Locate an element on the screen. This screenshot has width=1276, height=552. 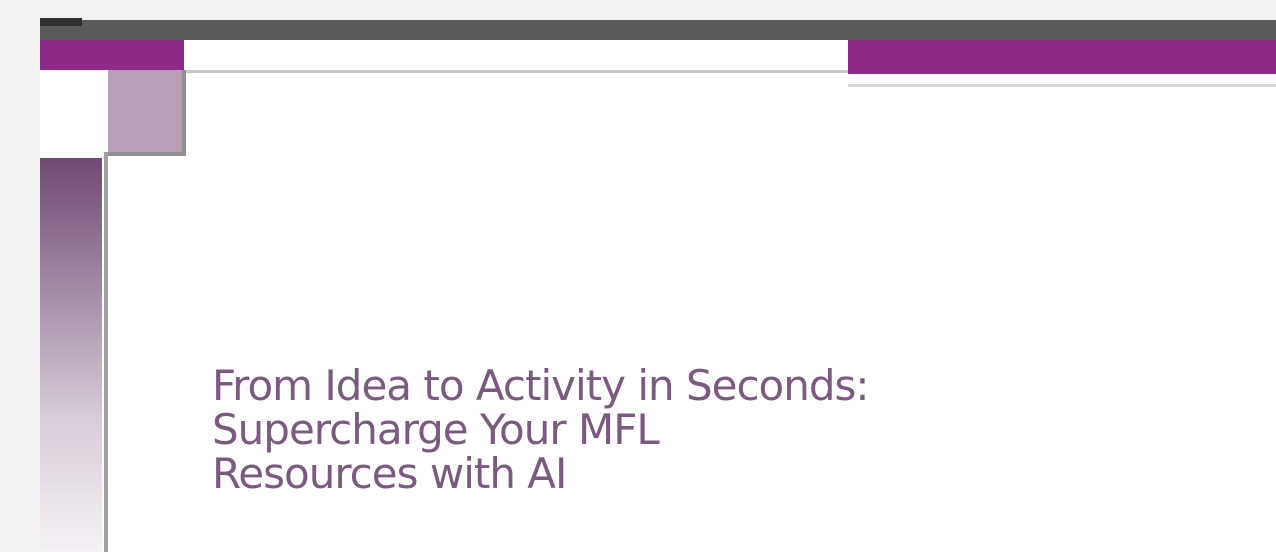
slide-title-line: Supercharge Your MFL is located at coordinates (436, 429).